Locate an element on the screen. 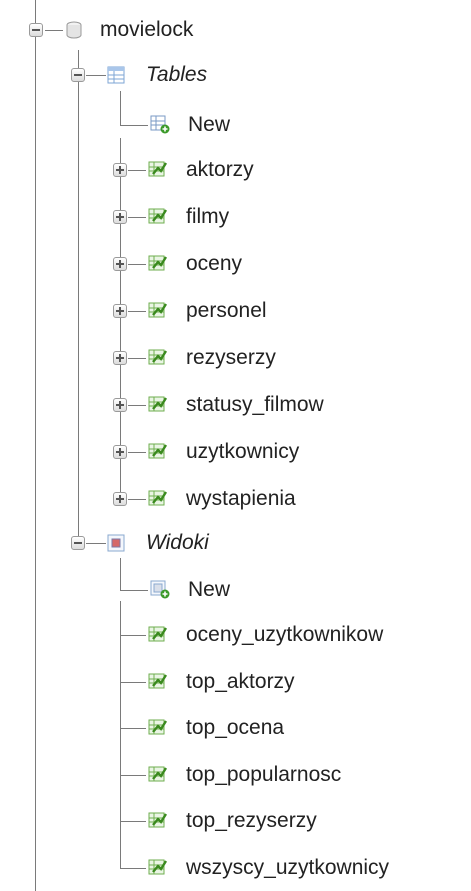 This screenshot has width=471, height=891. table-item: aktorzy is located at coordinates (235, 164).